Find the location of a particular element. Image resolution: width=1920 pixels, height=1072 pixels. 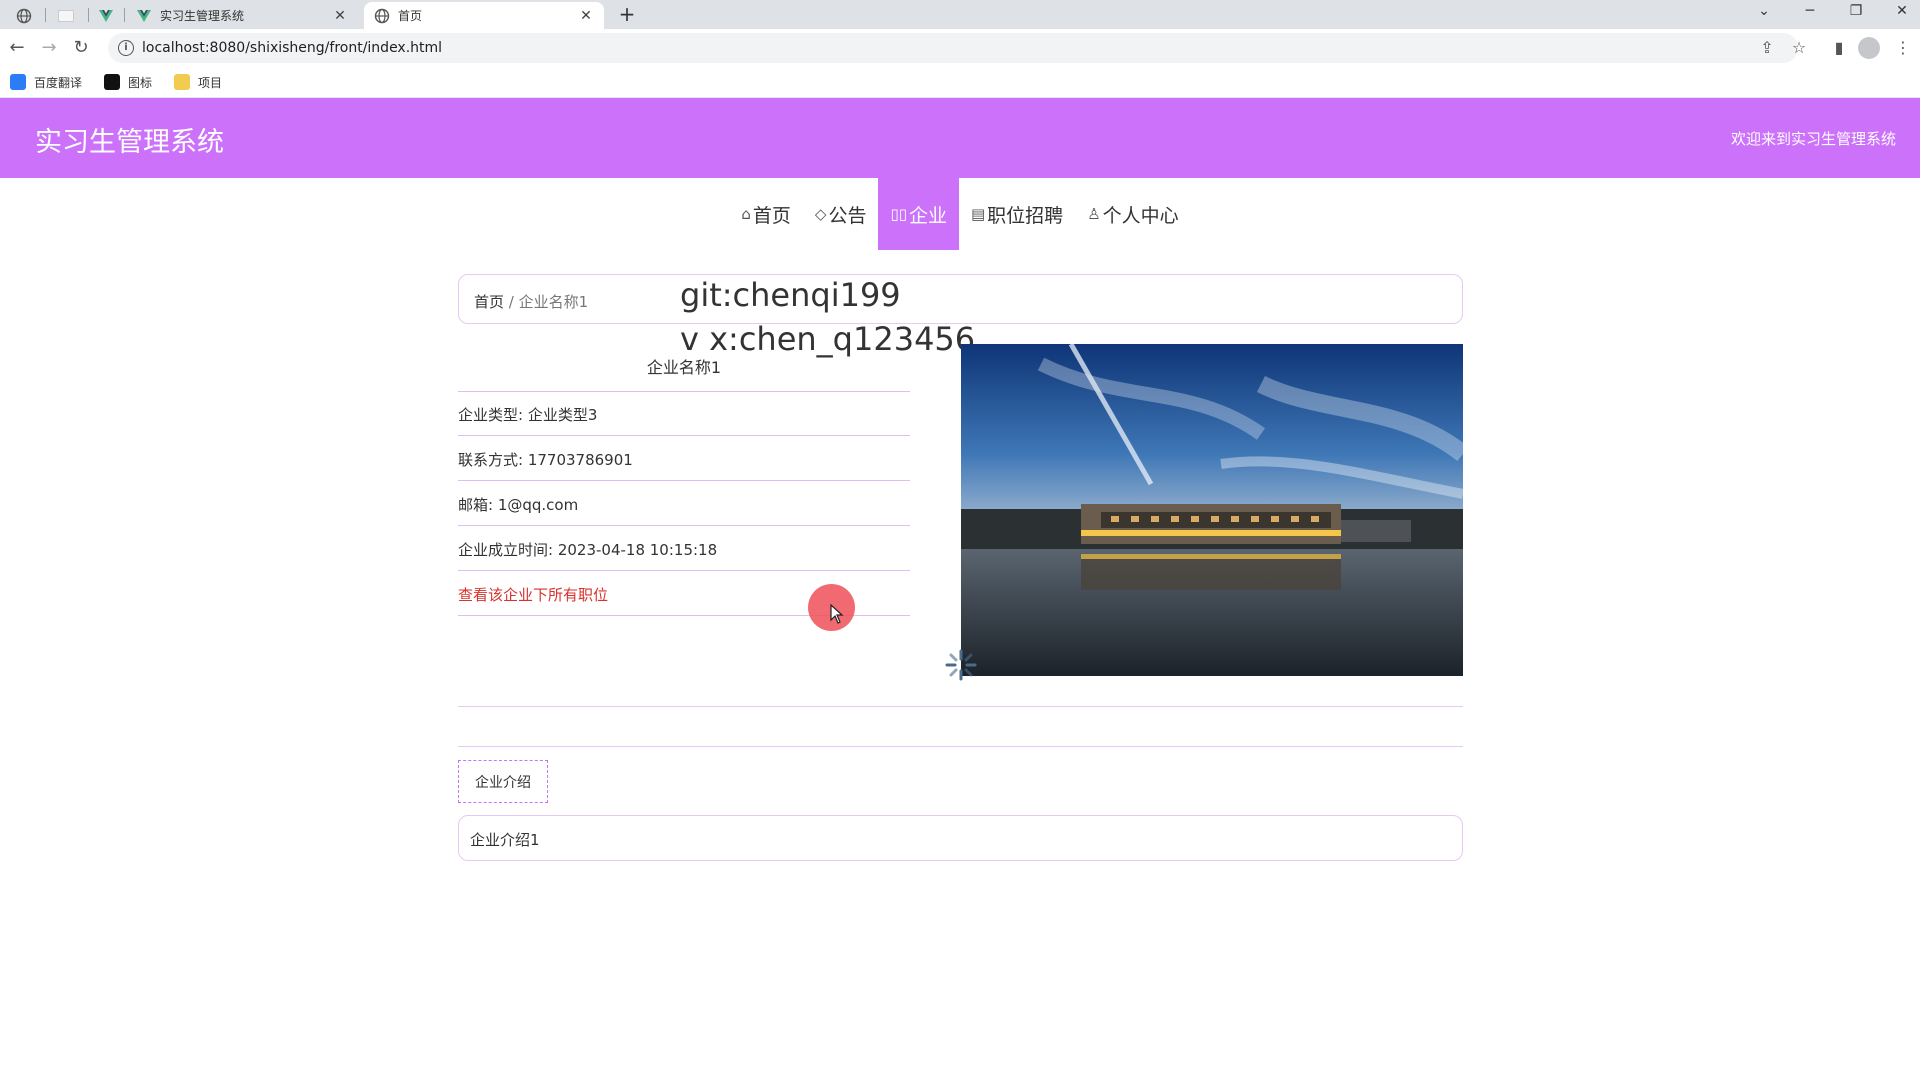

side-panel-icon: ▮ is located at coordinates (1839, 48).